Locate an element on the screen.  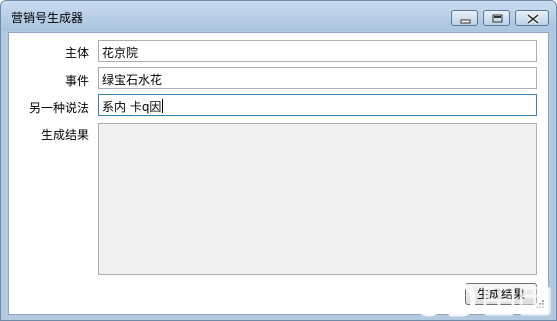
minimize-button is located at coordinates (464, 18).